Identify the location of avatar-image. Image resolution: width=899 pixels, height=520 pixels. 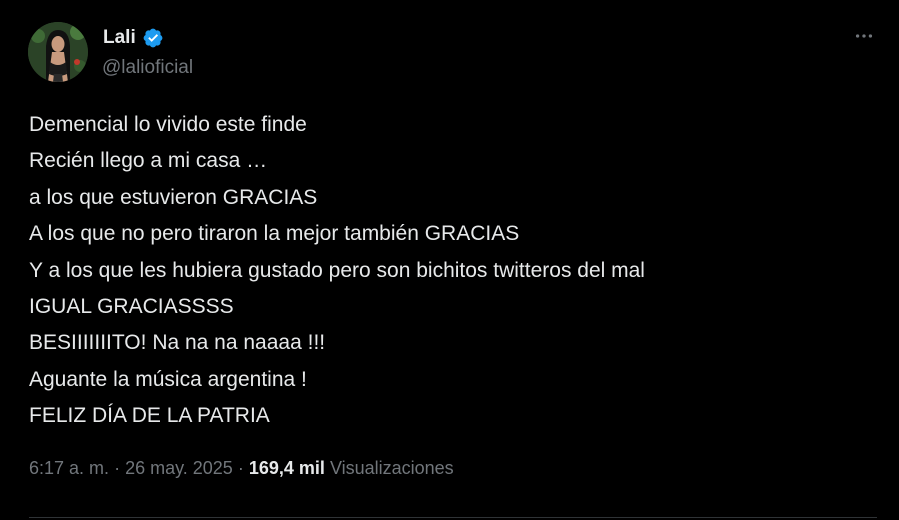
(58, 52).